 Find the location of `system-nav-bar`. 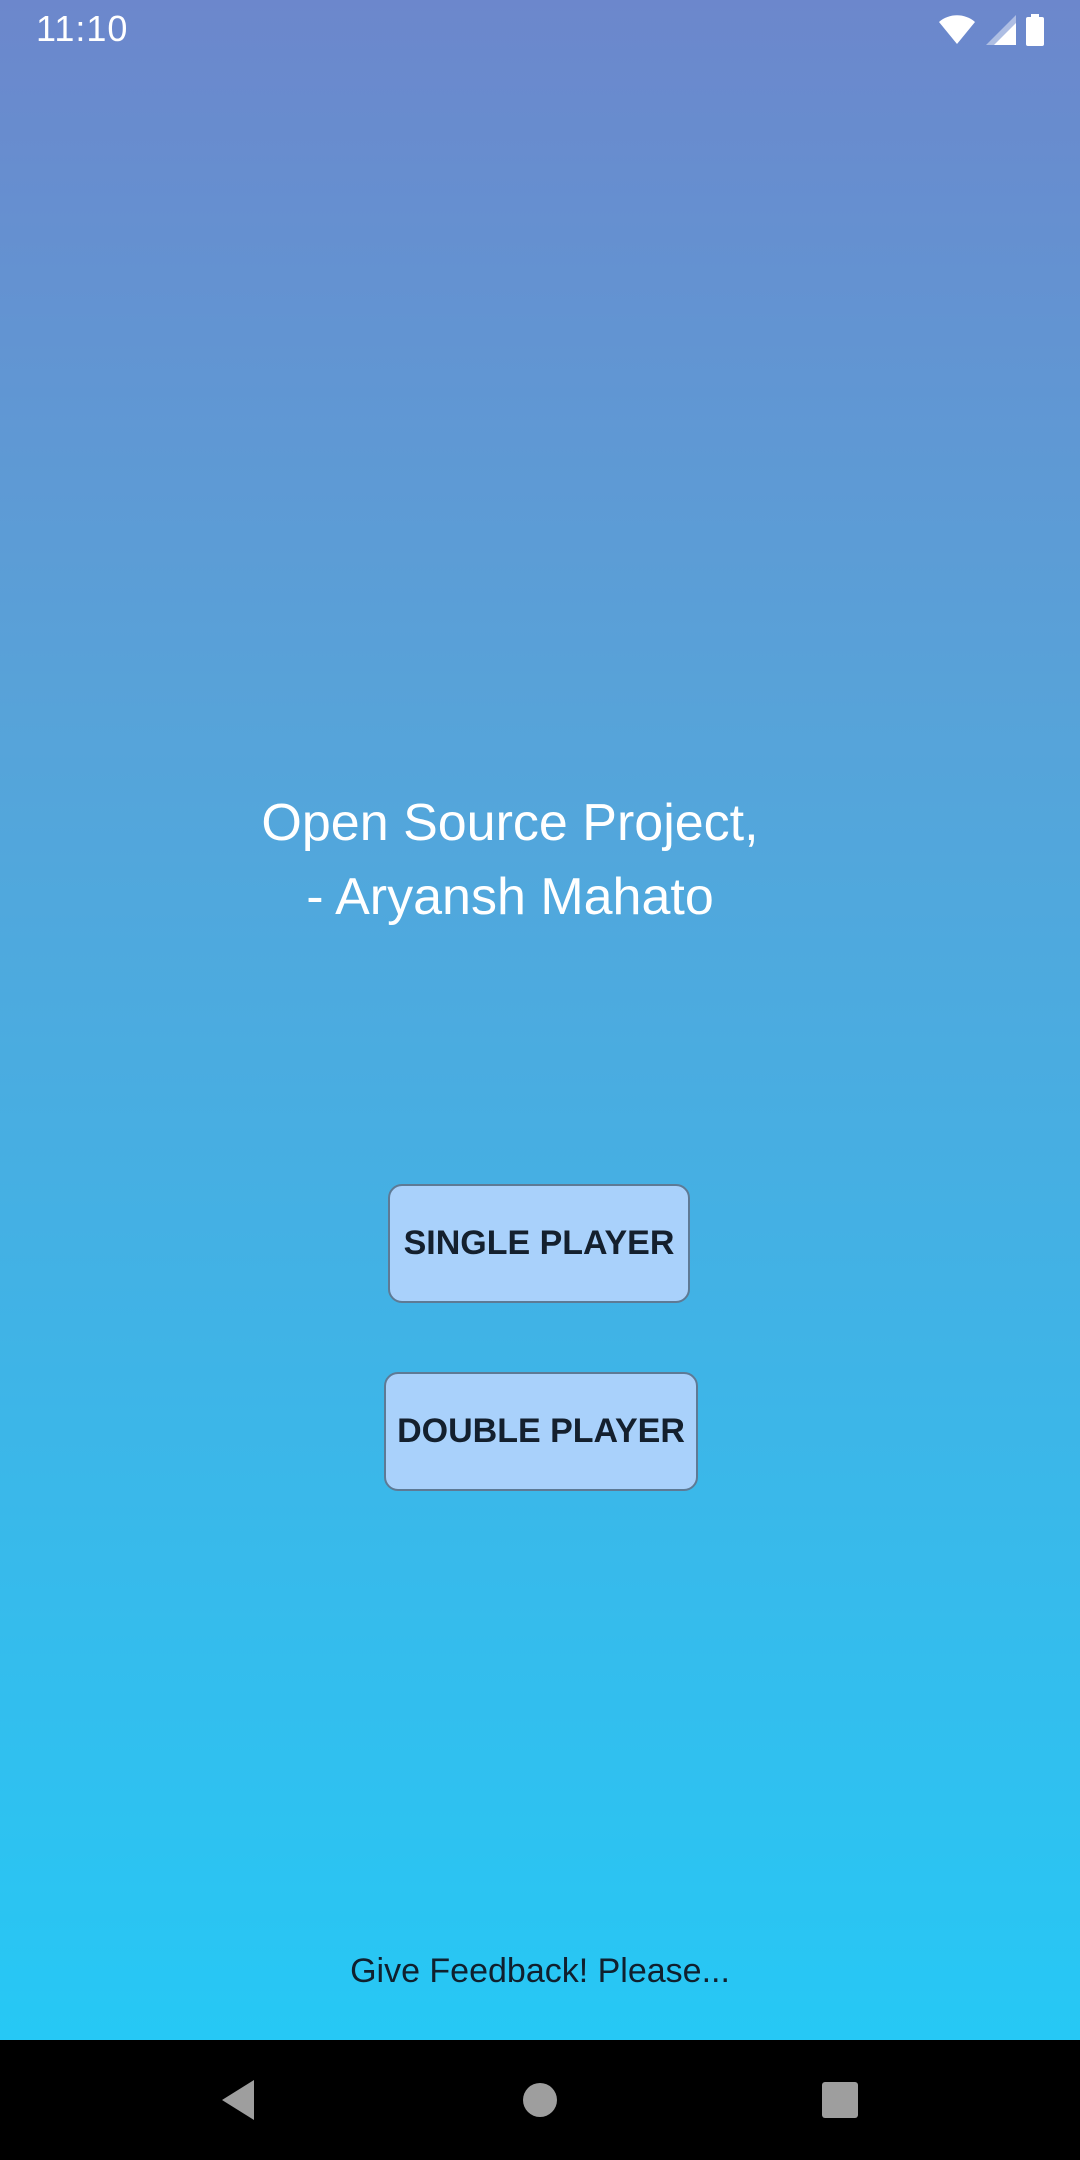

system-nav-bar is located at coordinates (540, 2100).